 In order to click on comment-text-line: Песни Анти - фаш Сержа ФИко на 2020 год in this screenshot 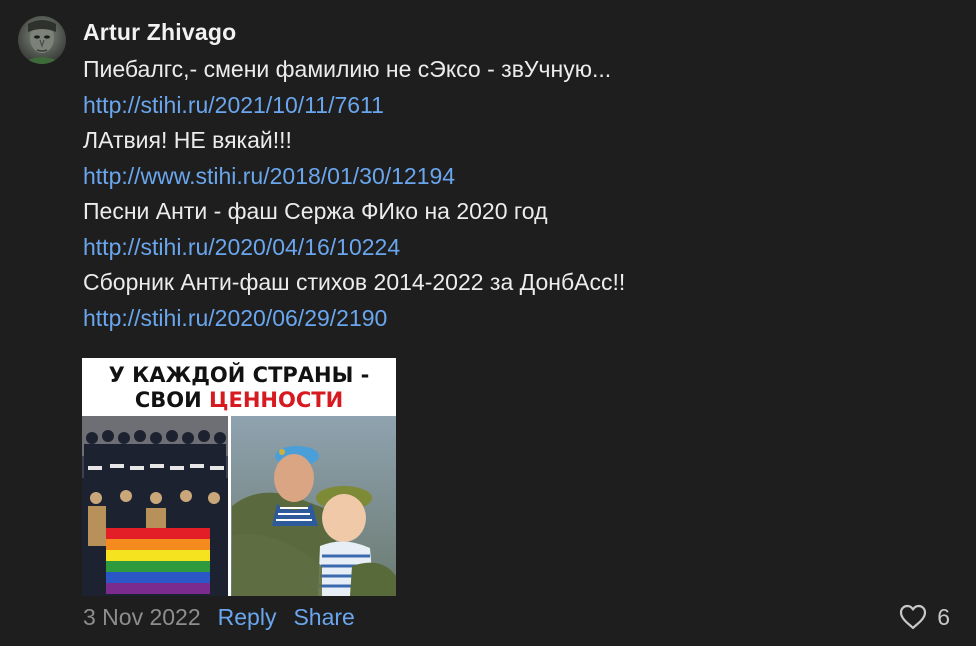, I will do `click(315, 211)`.